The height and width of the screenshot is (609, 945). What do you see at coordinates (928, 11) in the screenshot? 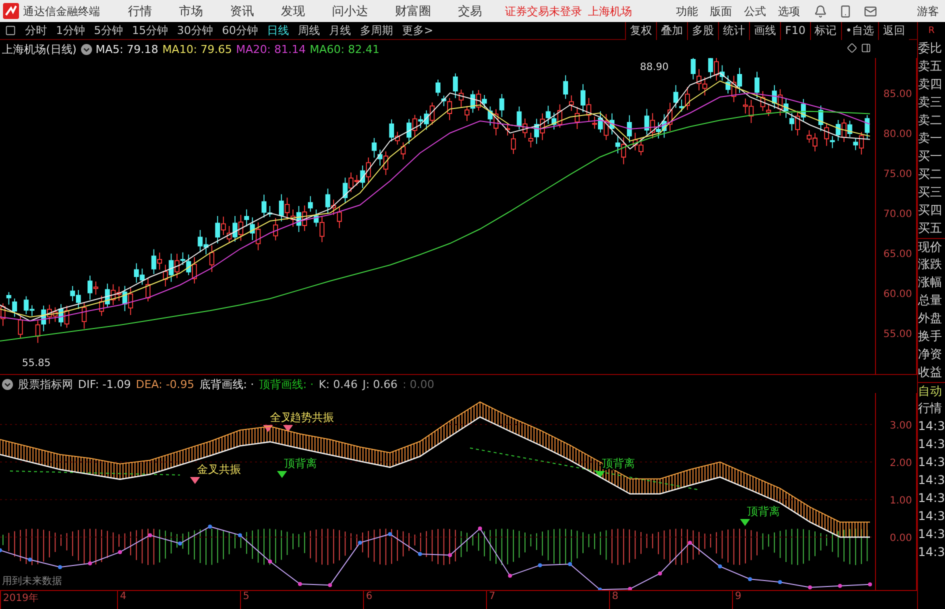
I see `user-label: 游客` at bounding box center [928, 11].